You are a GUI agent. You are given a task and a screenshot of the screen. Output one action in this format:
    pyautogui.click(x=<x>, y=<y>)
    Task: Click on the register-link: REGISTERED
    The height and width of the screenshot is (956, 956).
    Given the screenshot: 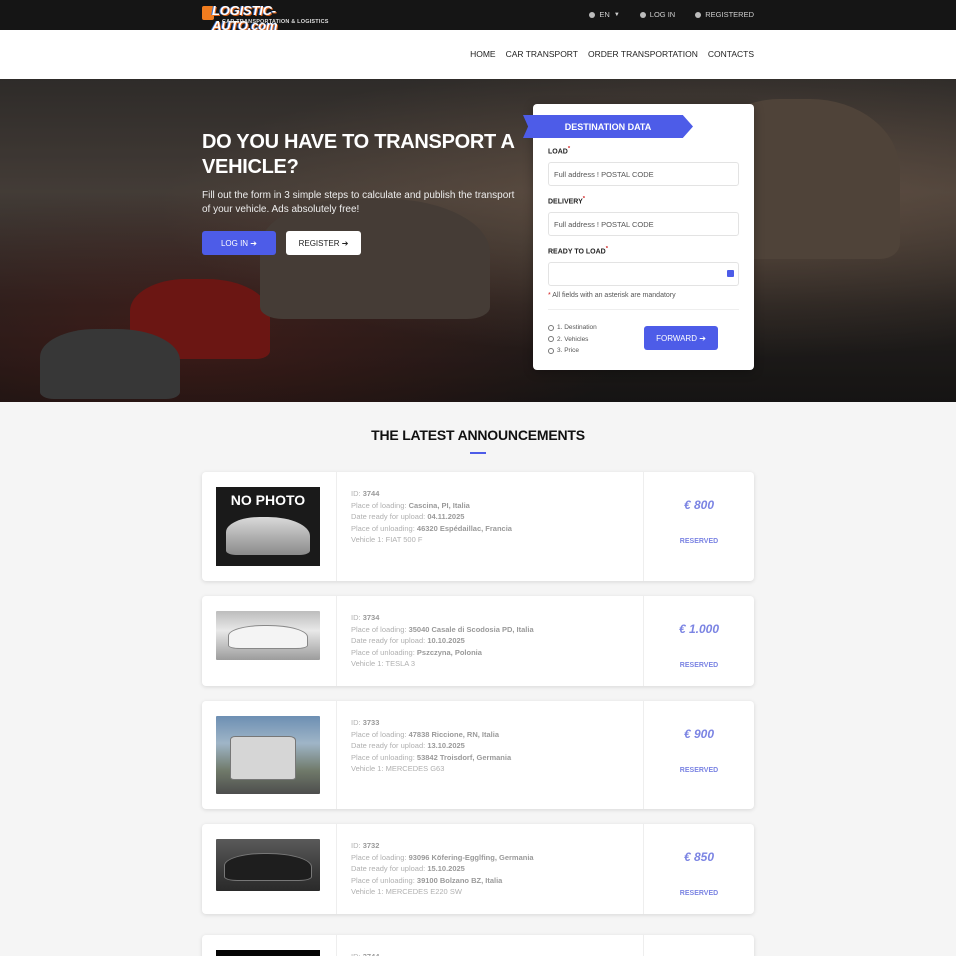 What is the action you would take?
    pyautogui.click(x=724, y=14)
    